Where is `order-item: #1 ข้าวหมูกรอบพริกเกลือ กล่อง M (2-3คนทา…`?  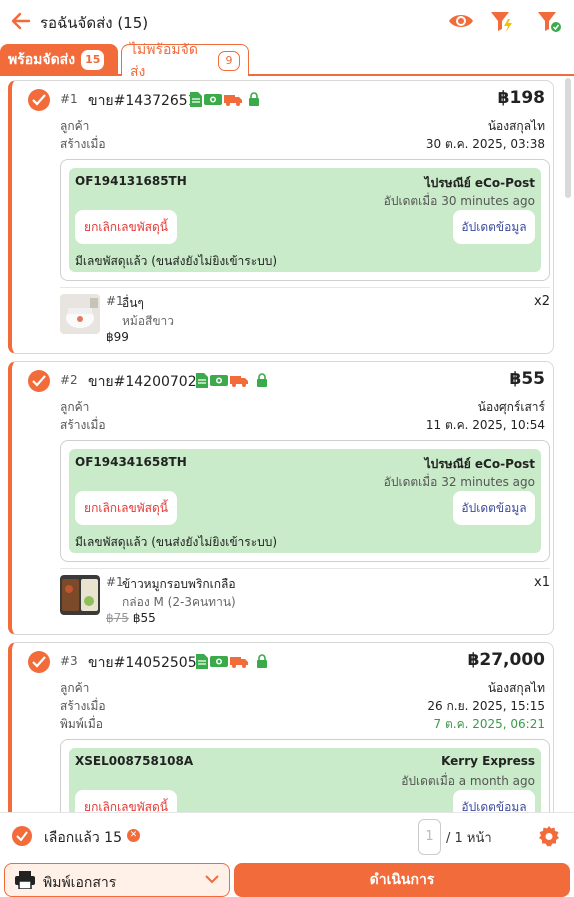 order-item: #1 ข้าวหมูกรอบพริกเกลือ กล่อง M (2-3คนทา… is located at coordinates (305, 599).